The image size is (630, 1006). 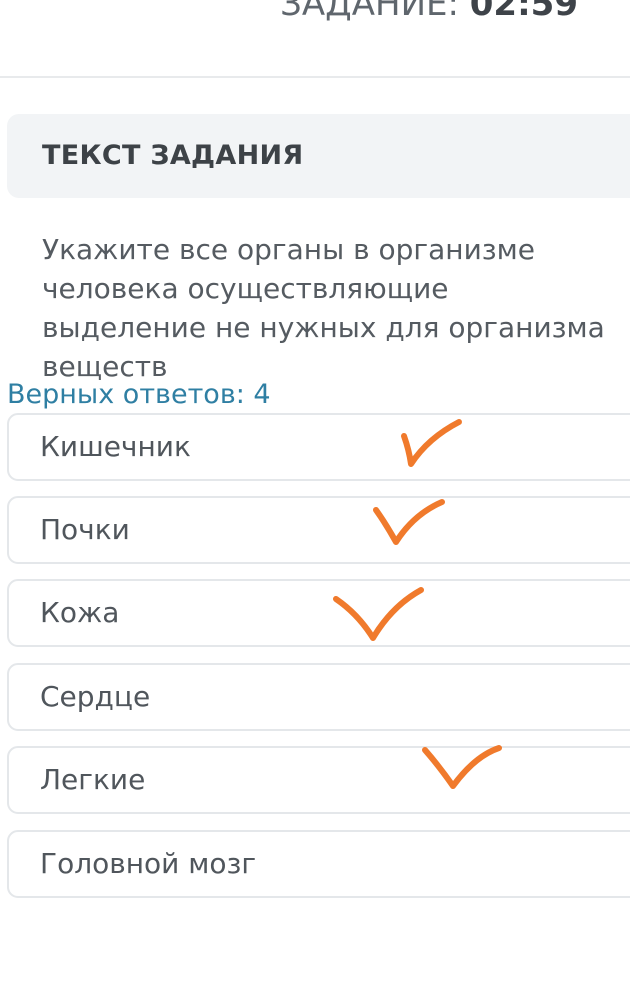 I want to click on timer-label: ЗАДАНИЕ:, so click(x=369, y=12).